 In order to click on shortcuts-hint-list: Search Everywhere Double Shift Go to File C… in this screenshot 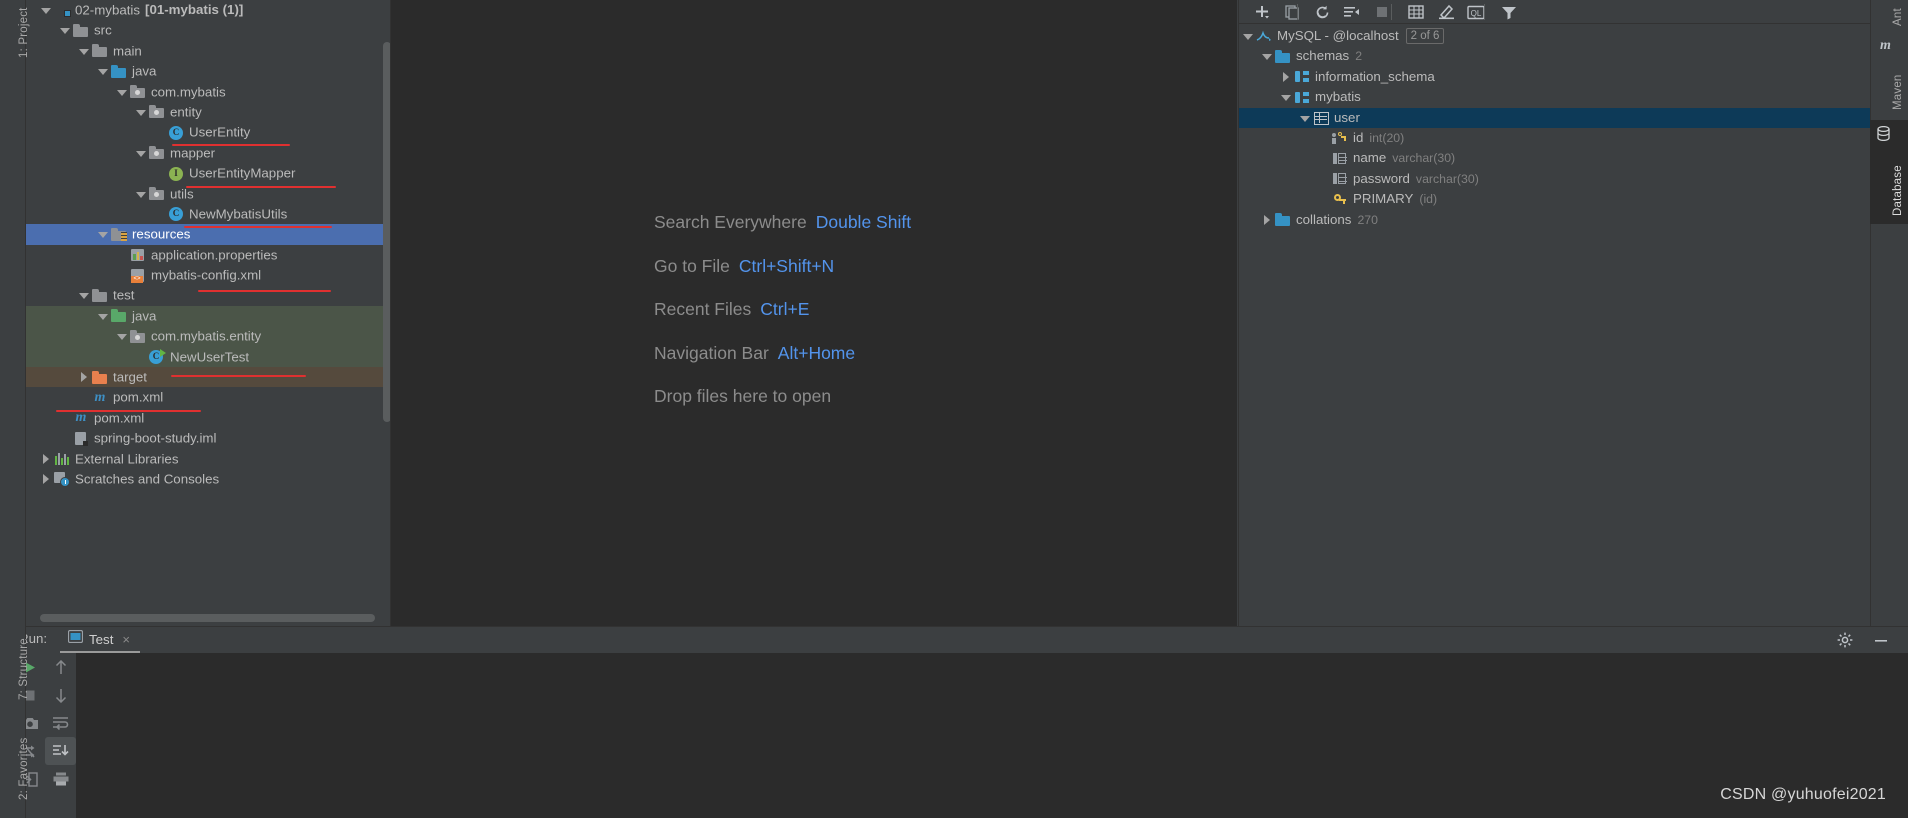, I will do `click(934, 321)`.